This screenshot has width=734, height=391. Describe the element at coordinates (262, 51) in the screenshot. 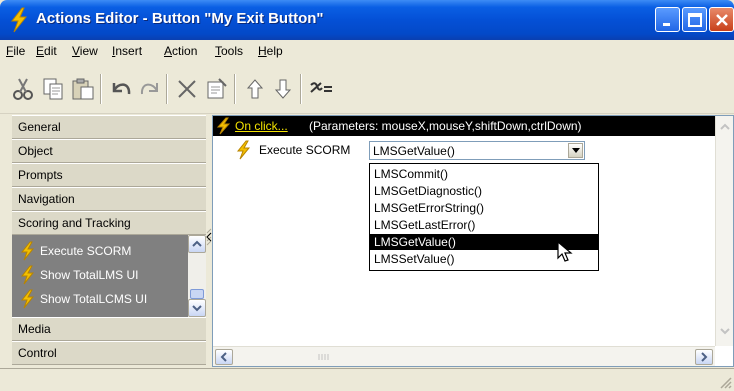

I see `menu-help-key: H` at that location.